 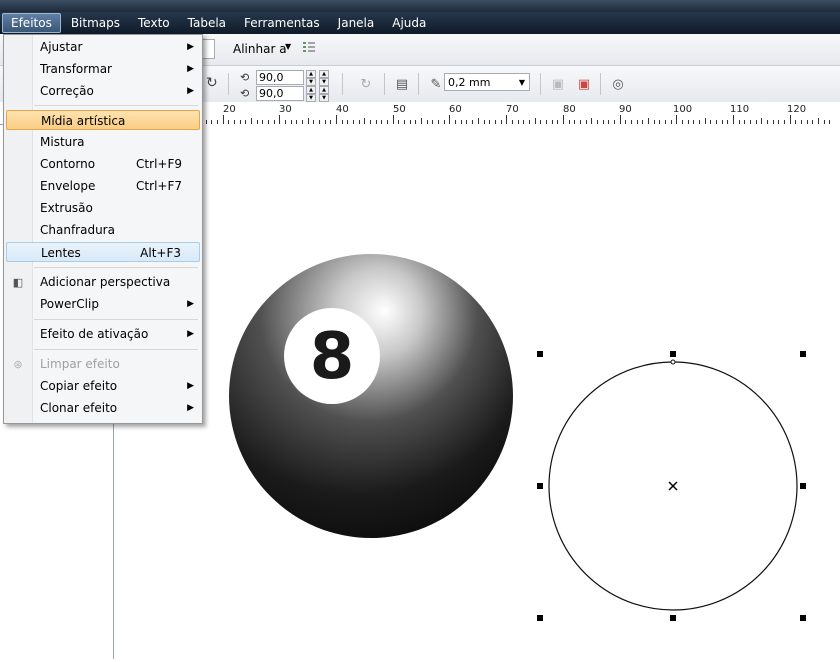 What do you see at coordinates (31, 23) in the screenshot?
I see `menu-efeitos: Efeitos` at bounding box center [31, 23].